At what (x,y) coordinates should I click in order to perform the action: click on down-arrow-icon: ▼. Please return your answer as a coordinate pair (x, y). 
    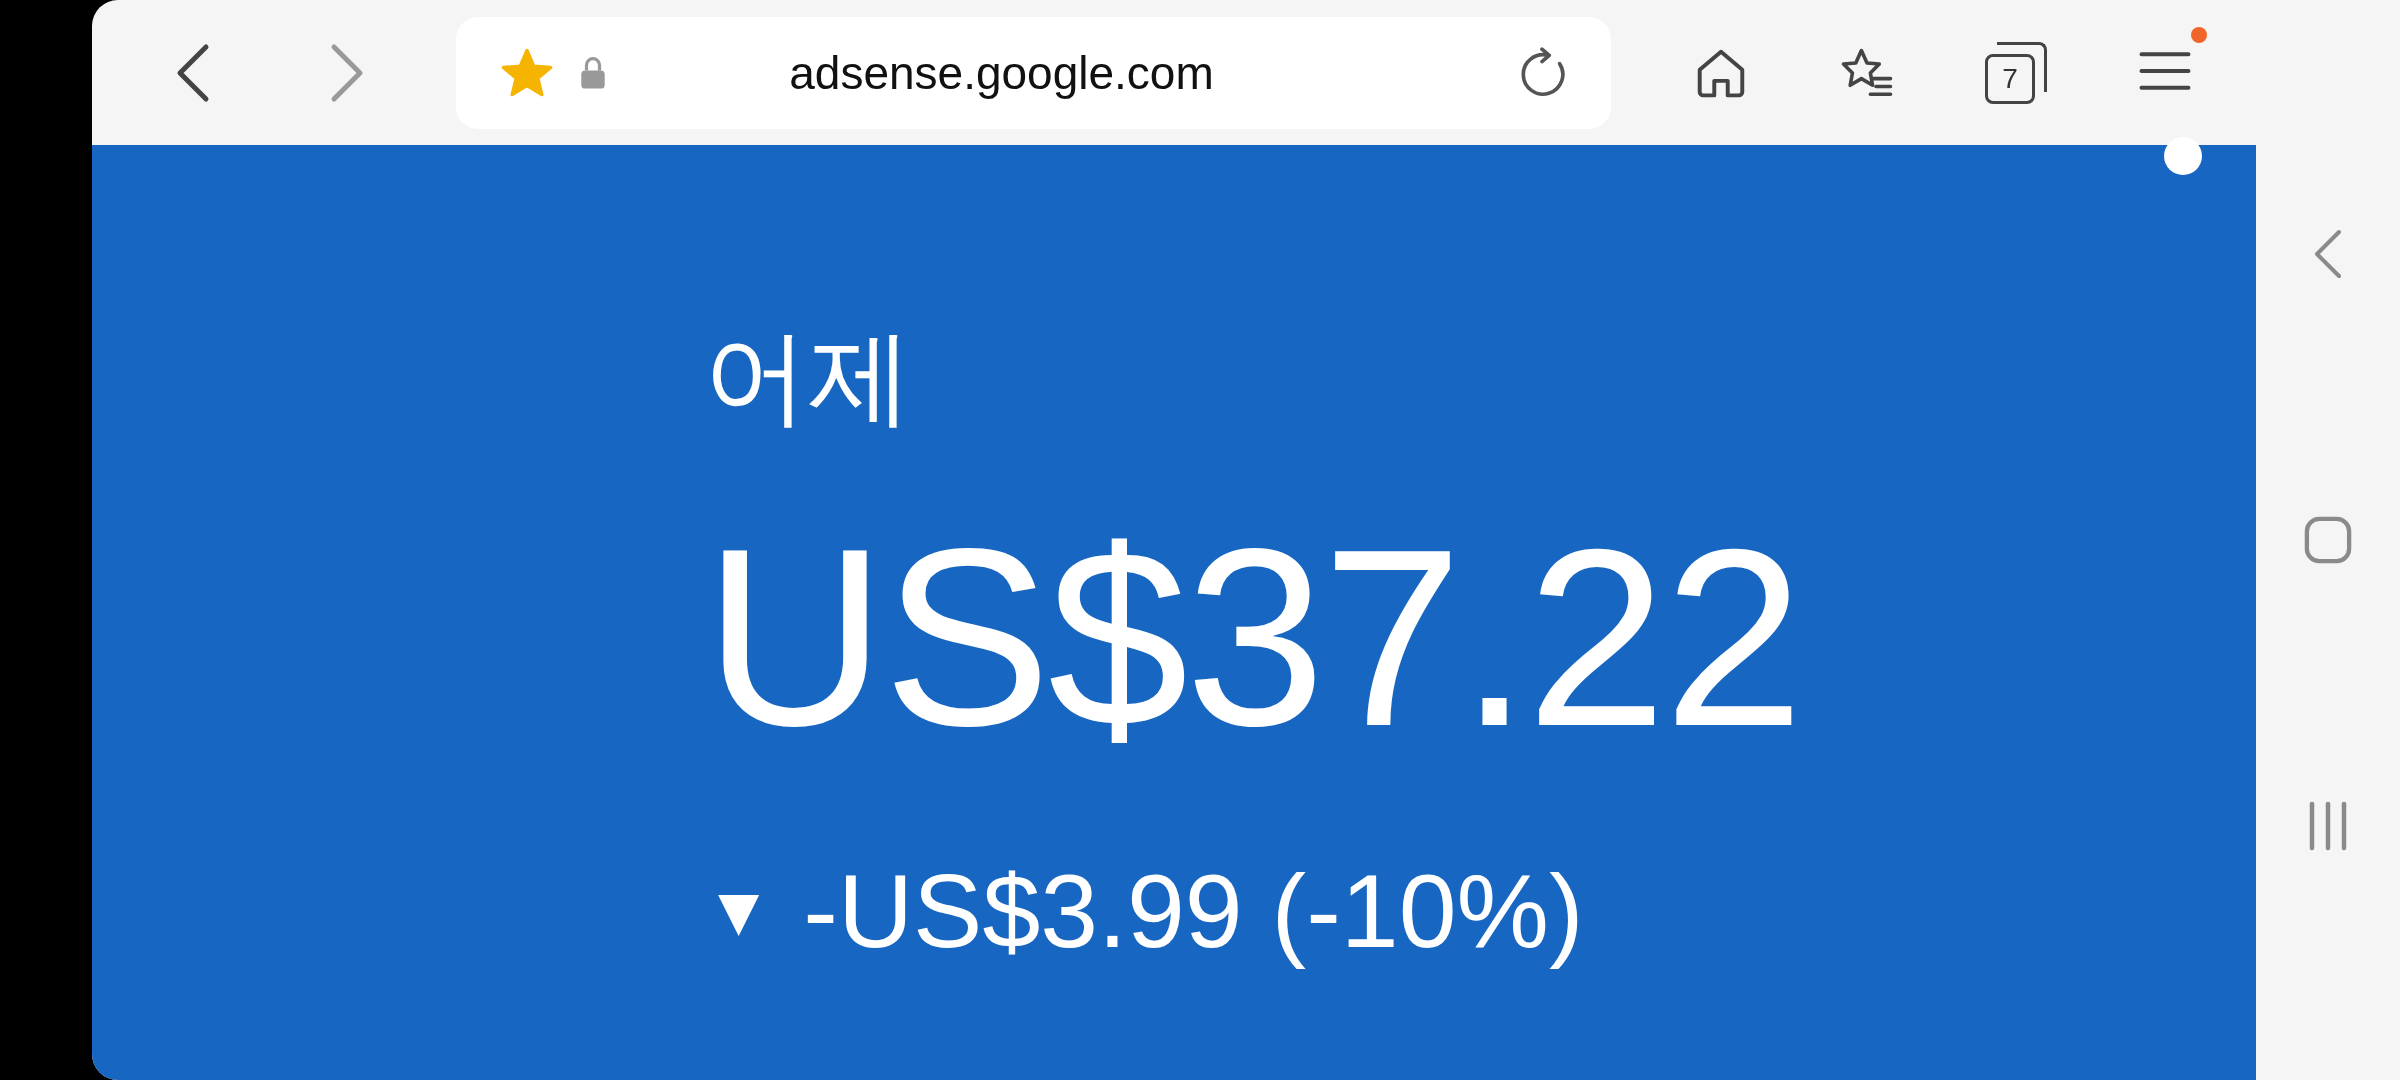
    Looking at the image, I should click on (739, 911).